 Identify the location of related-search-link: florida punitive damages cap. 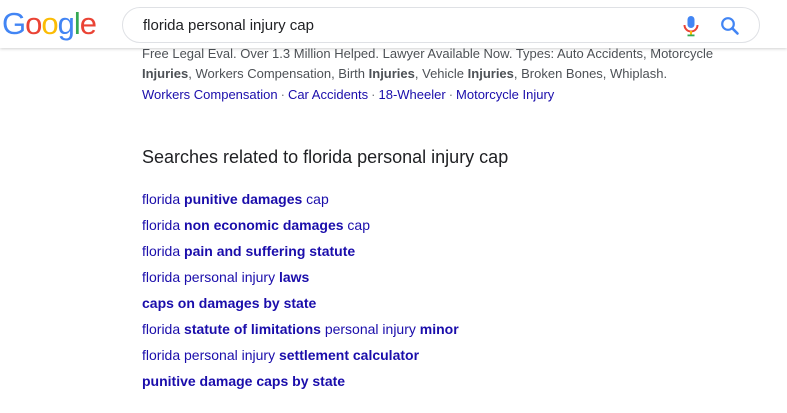
(235, 199).